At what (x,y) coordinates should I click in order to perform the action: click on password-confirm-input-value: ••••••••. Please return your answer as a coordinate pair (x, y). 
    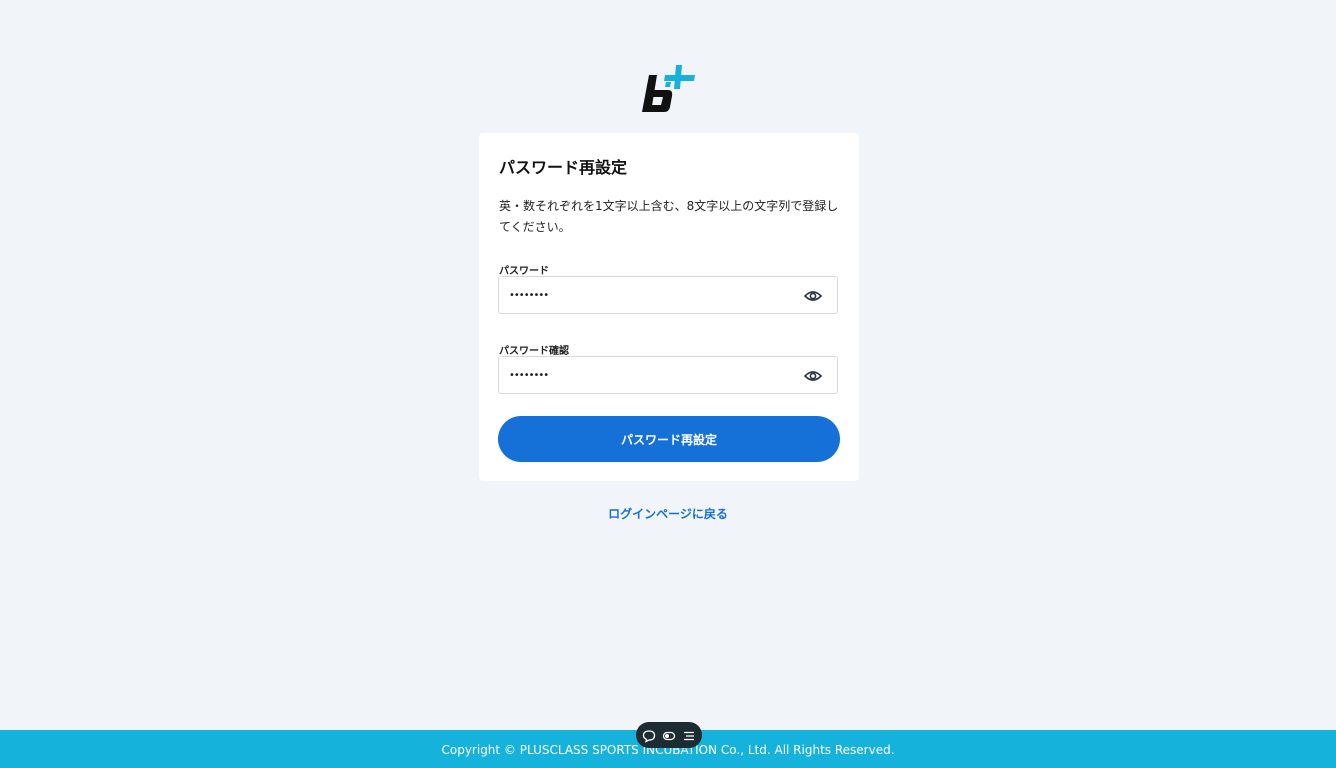
    Looking at the image, I should click on (529, 375).